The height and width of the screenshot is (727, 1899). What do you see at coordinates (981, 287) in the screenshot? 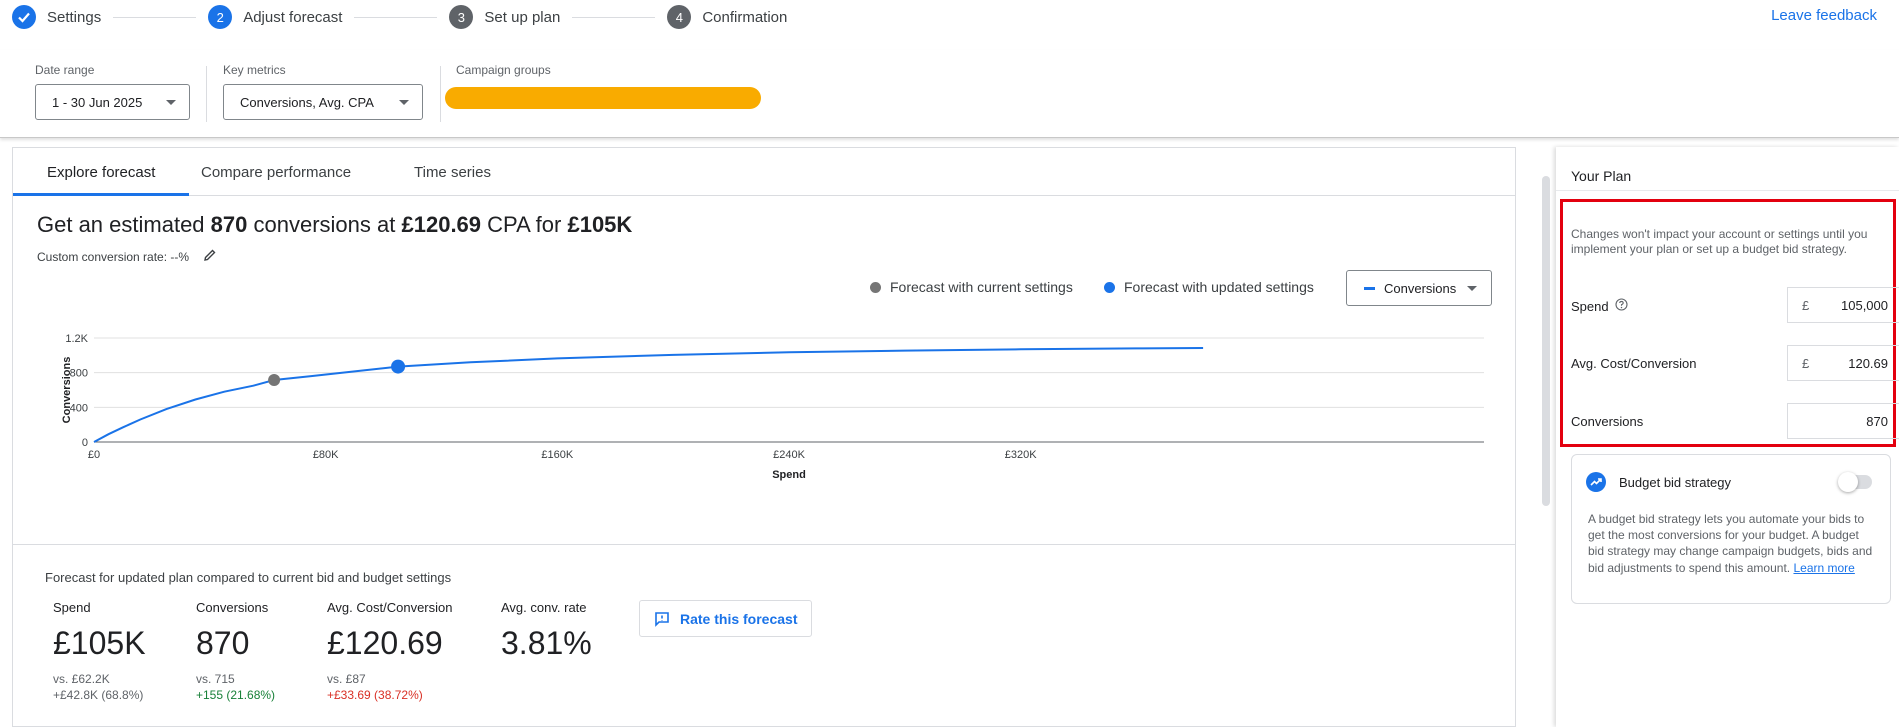
I see `legend-current-label: Forecast with current settings` at bounding box center [981, 287].